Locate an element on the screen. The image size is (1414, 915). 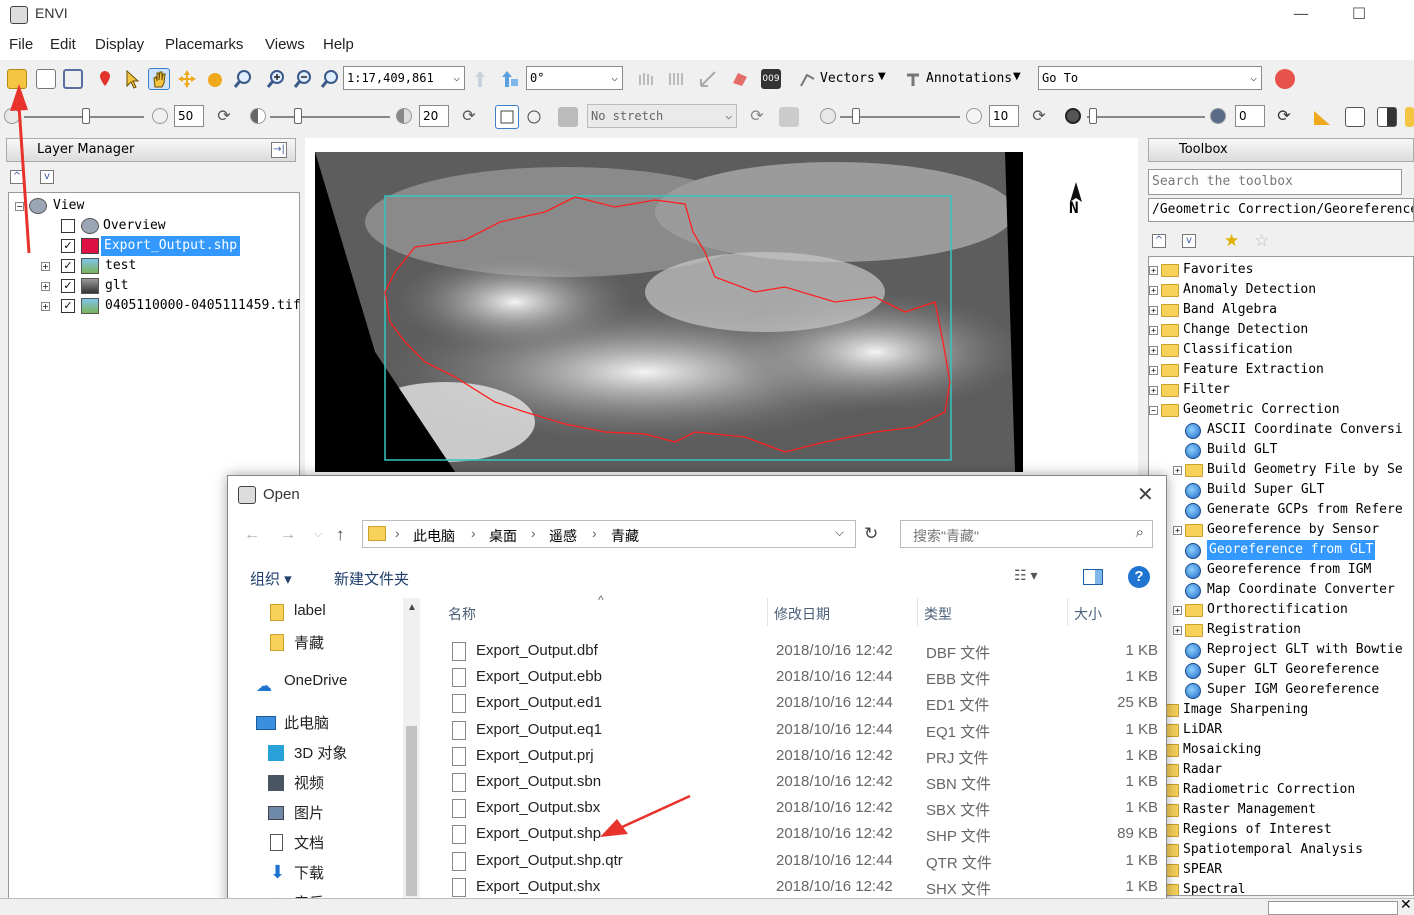
transparency-knob is located at coordinates (1093, 116).